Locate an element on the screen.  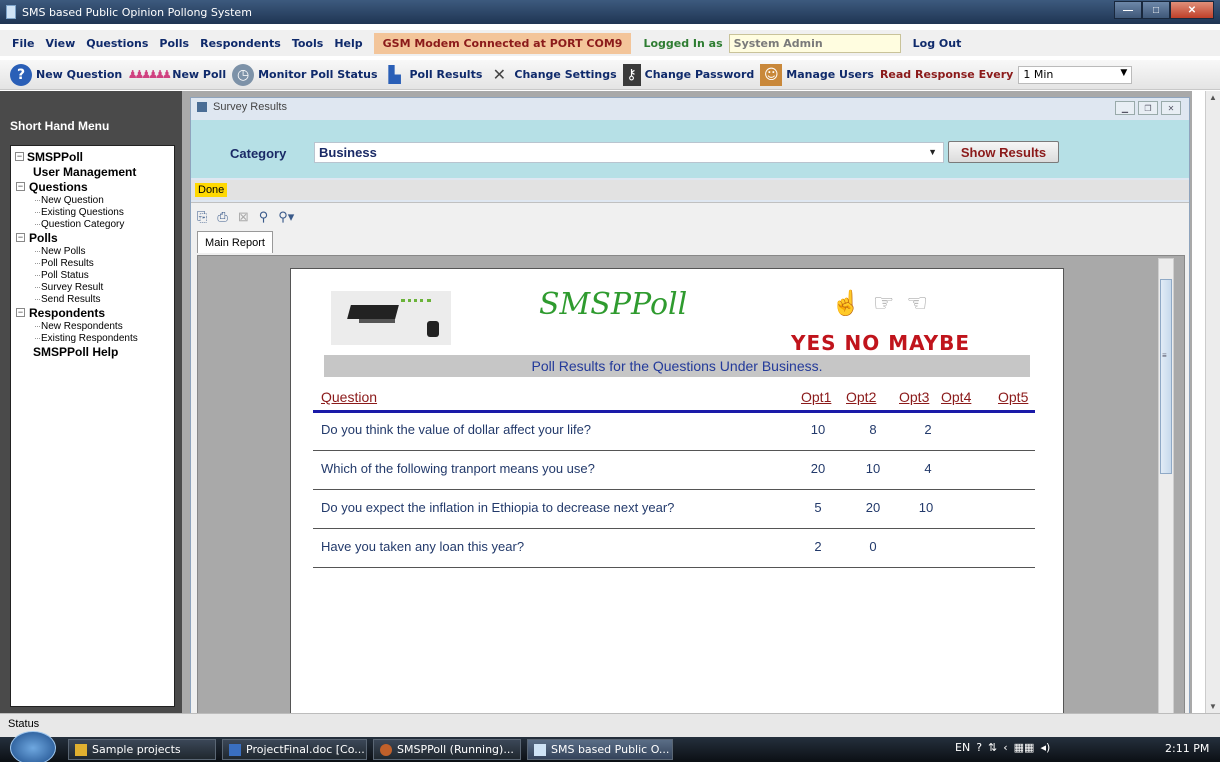
scroll-up-icon: ▲ is located at coordinates (1213, 97).